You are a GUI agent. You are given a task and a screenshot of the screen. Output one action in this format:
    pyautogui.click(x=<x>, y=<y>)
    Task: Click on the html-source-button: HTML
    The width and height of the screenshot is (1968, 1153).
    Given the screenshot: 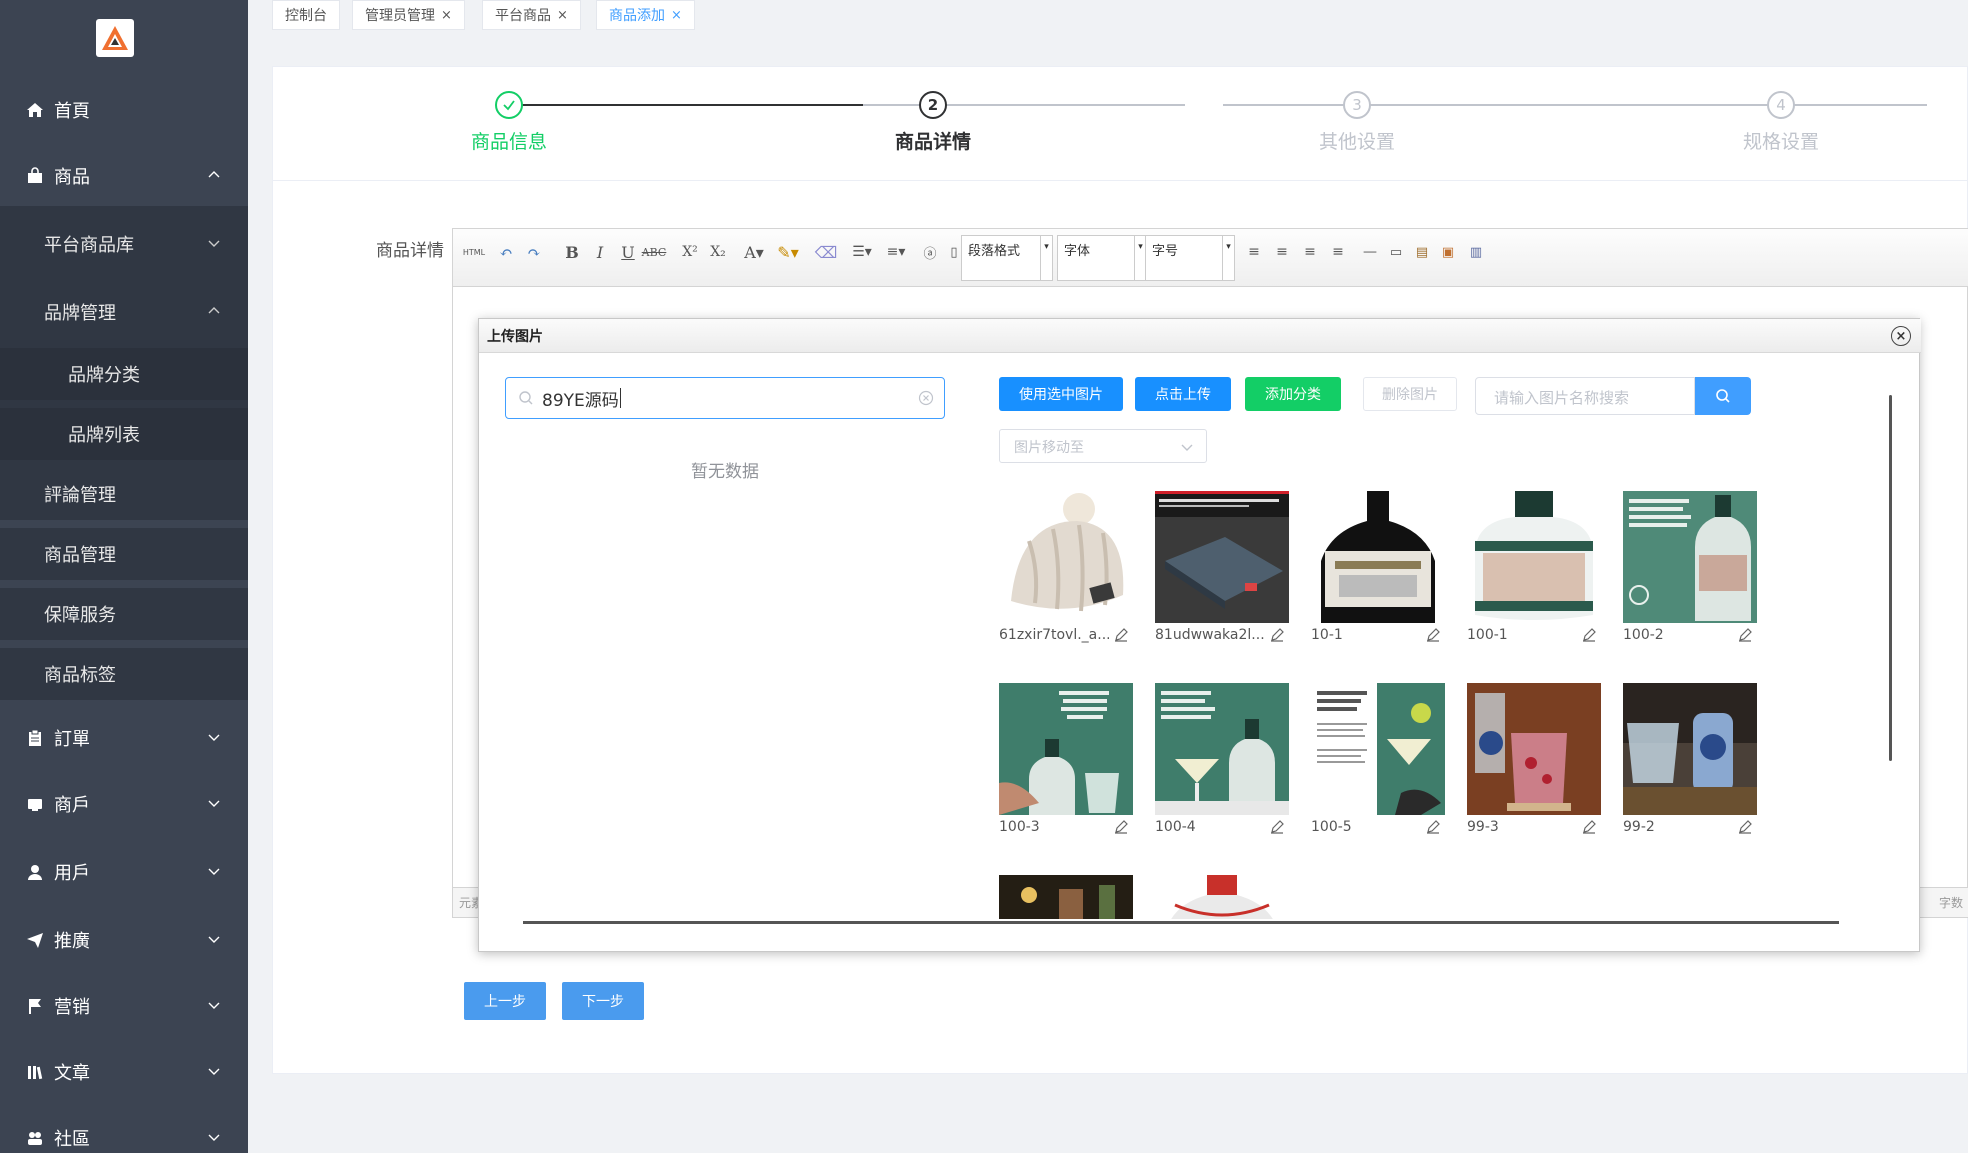 What is the action you would take?
    pyautogui.click(x=474, y=252)
    